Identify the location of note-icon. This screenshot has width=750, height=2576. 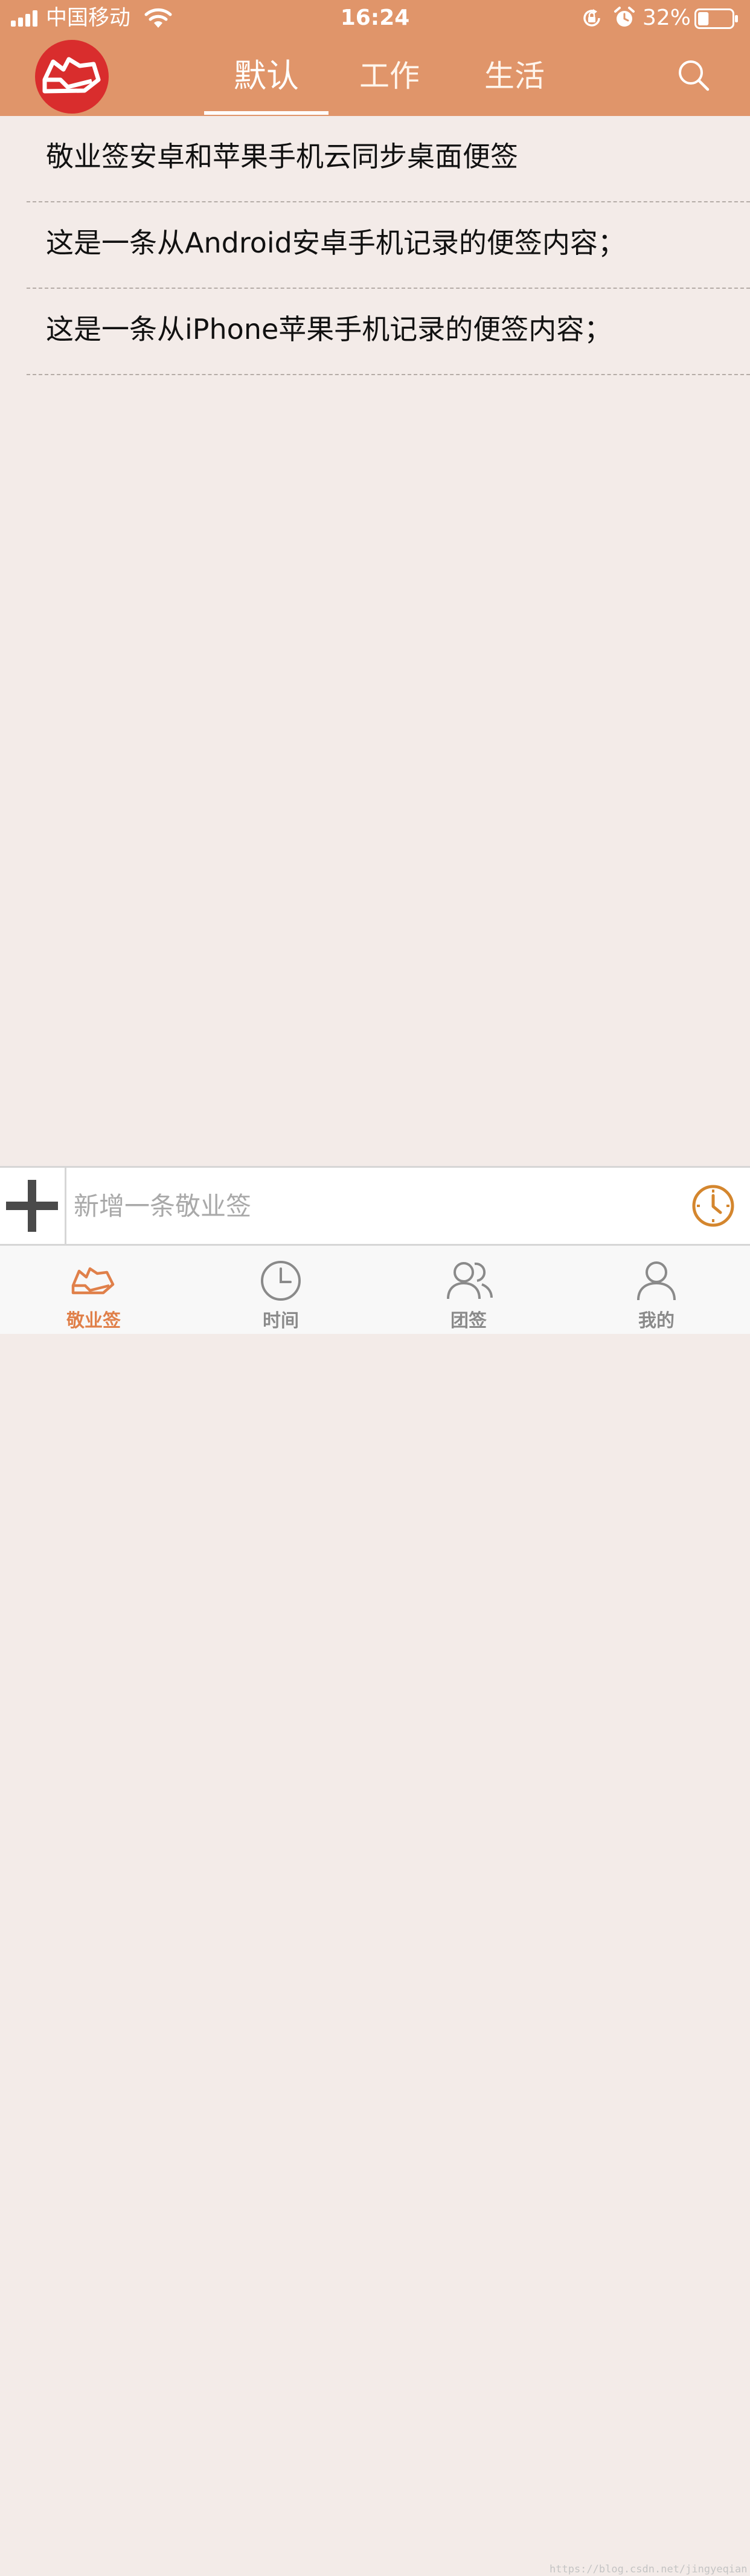
(93, 1281).